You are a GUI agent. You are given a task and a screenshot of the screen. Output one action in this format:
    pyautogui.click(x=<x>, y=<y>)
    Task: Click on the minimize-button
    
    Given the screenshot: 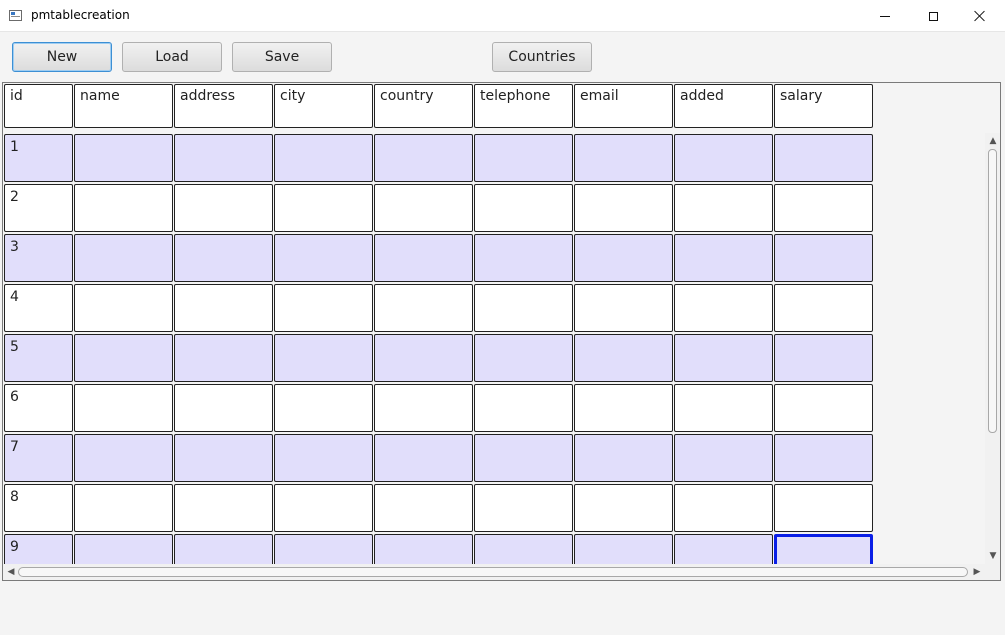 What is the action you would take?
    pyautogui.click(x=885, y=16)
    